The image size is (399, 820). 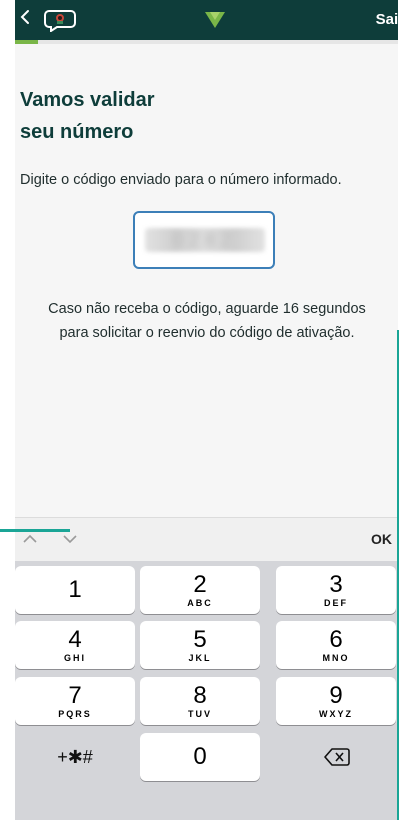 What do you see at coordinates (206, 539) in the screenshot?
I see `keyboard-toolbar: OK` at bounding box center [206, 539].